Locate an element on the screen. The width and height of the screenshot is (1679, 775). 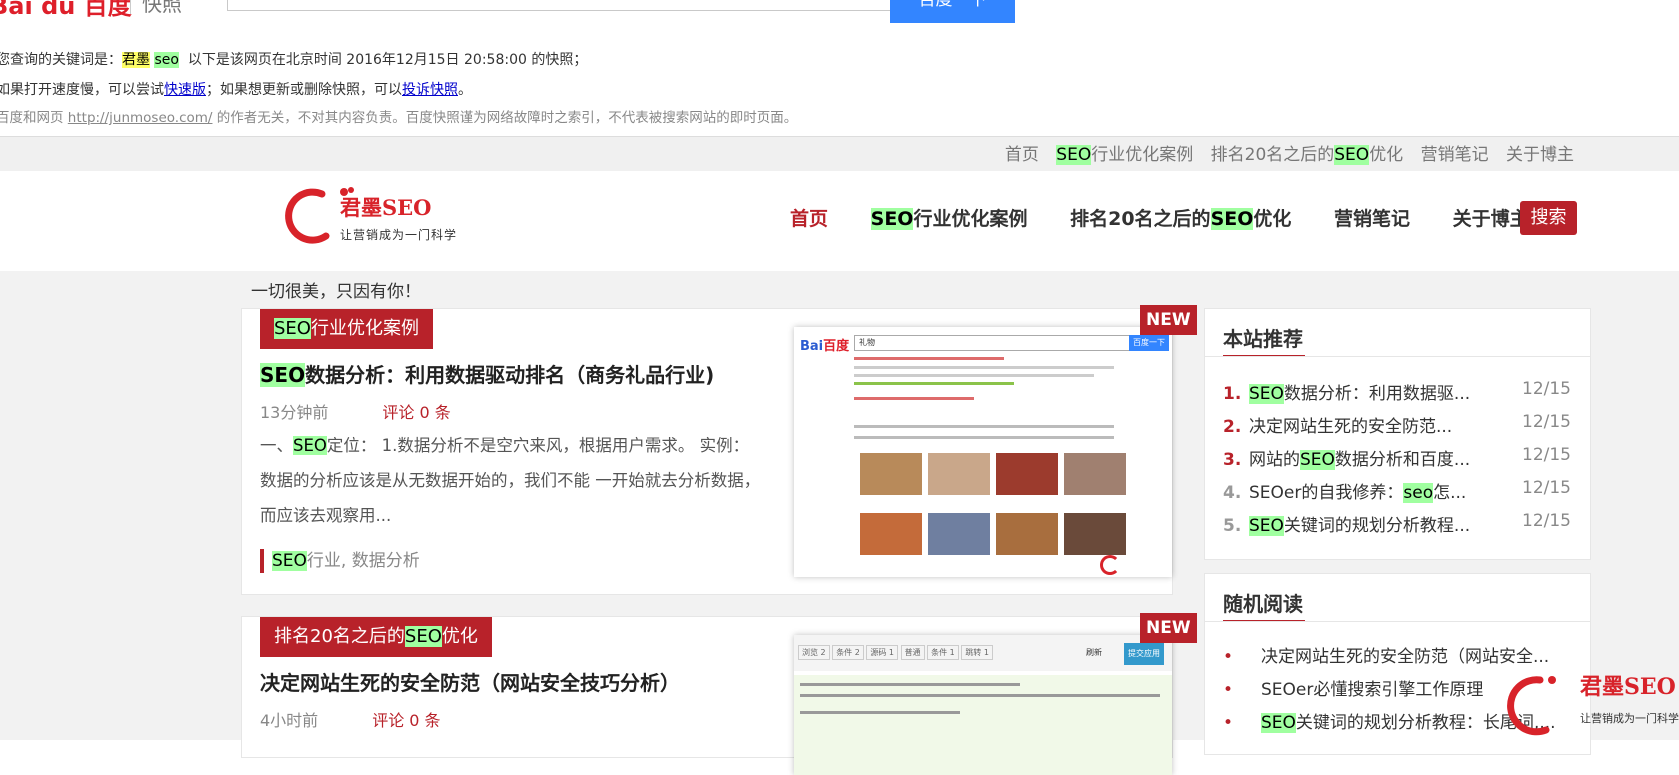
thumb-watermark-icon is located at coordinates (1110, 565).